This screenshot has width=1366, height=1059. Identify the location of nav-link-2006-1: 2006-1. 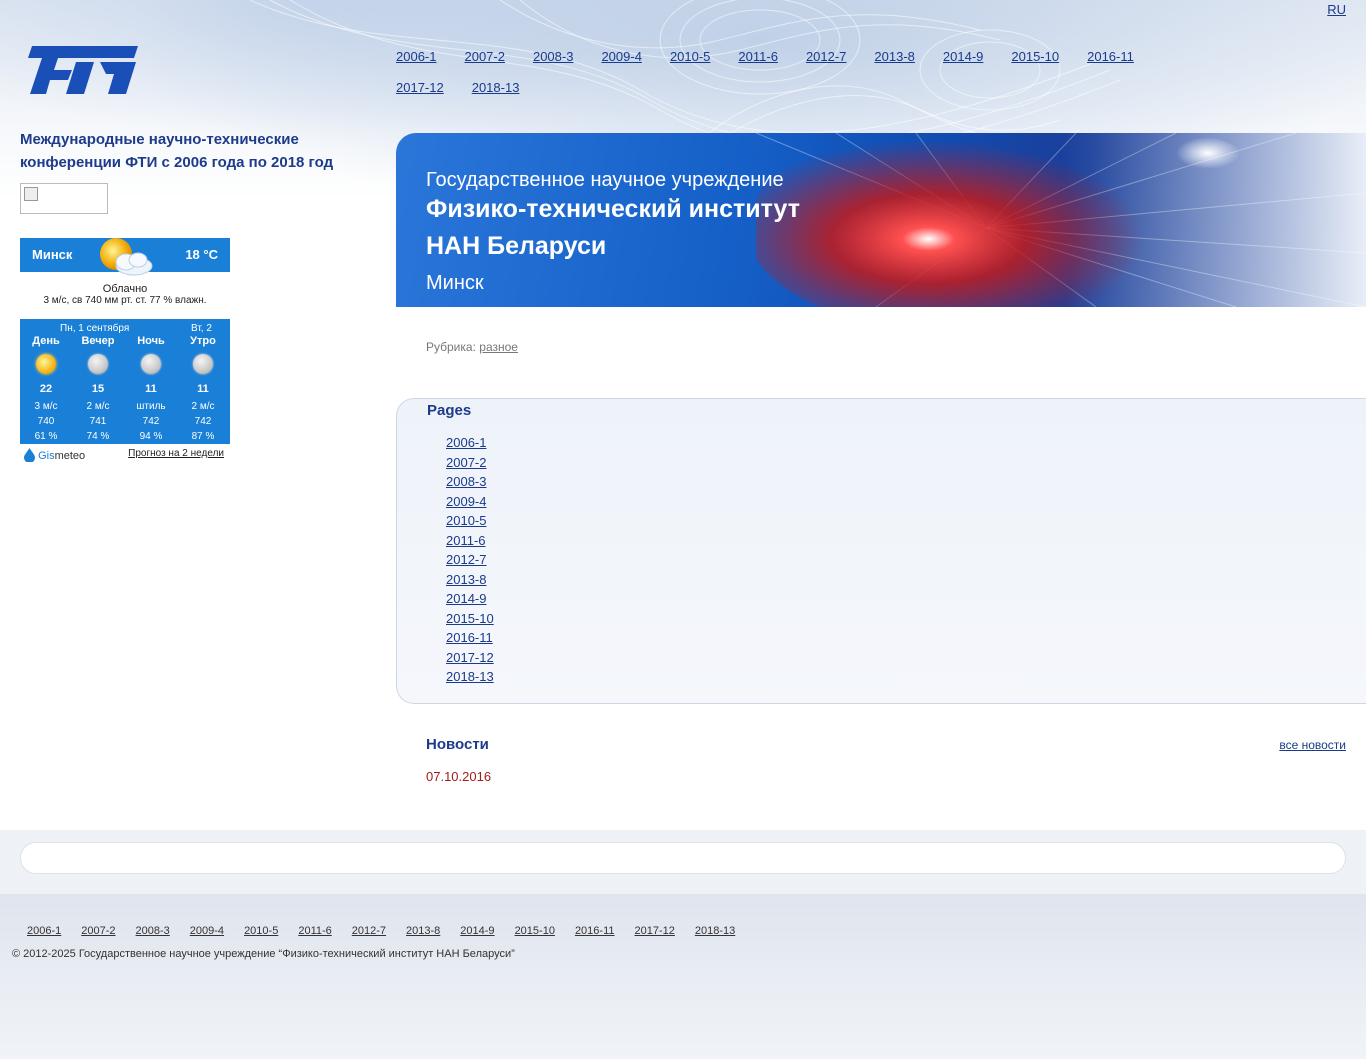
(416, 57).